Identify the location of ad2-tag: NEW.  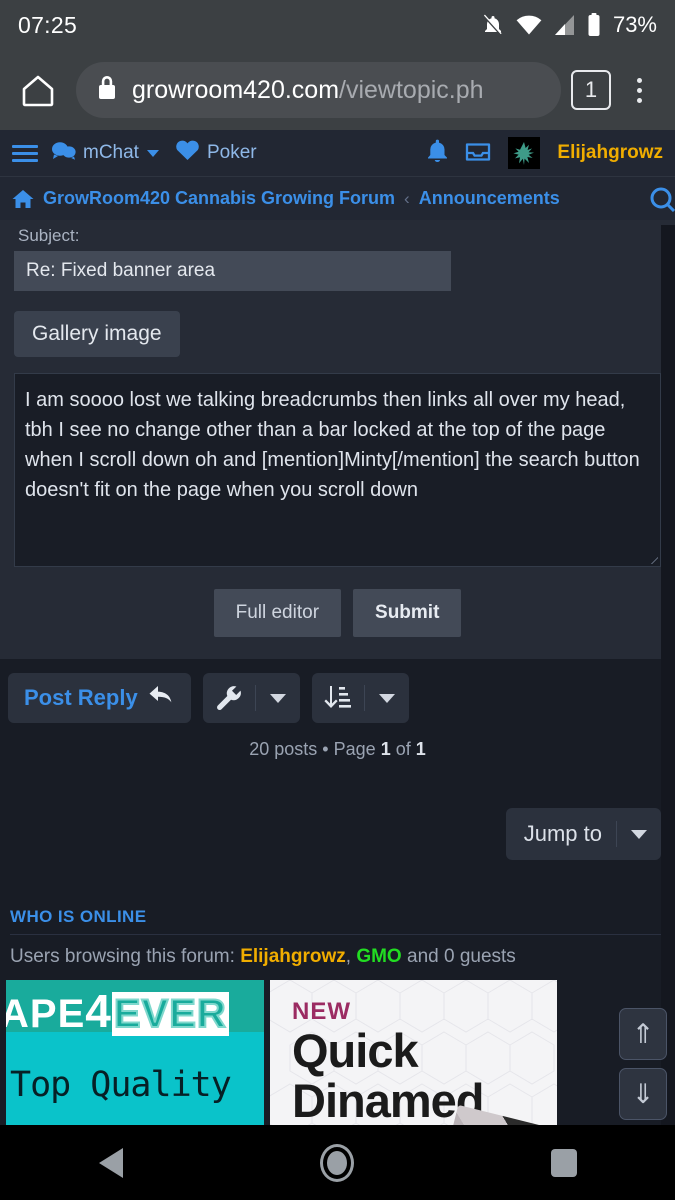
(321, 1011).